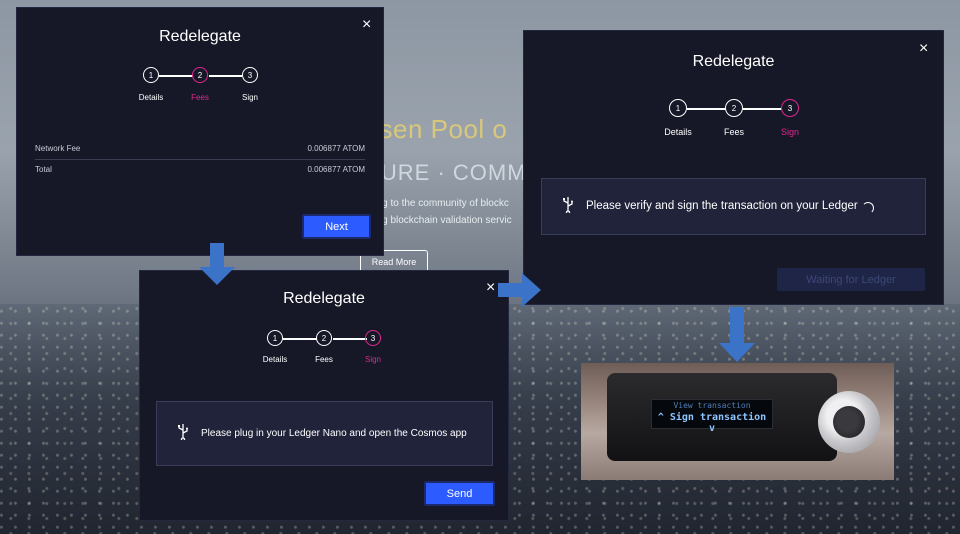  Describe the element at coordinates (336, 169) in the screenshot. I see `total-value: 0.006877 ATOM` at that location.